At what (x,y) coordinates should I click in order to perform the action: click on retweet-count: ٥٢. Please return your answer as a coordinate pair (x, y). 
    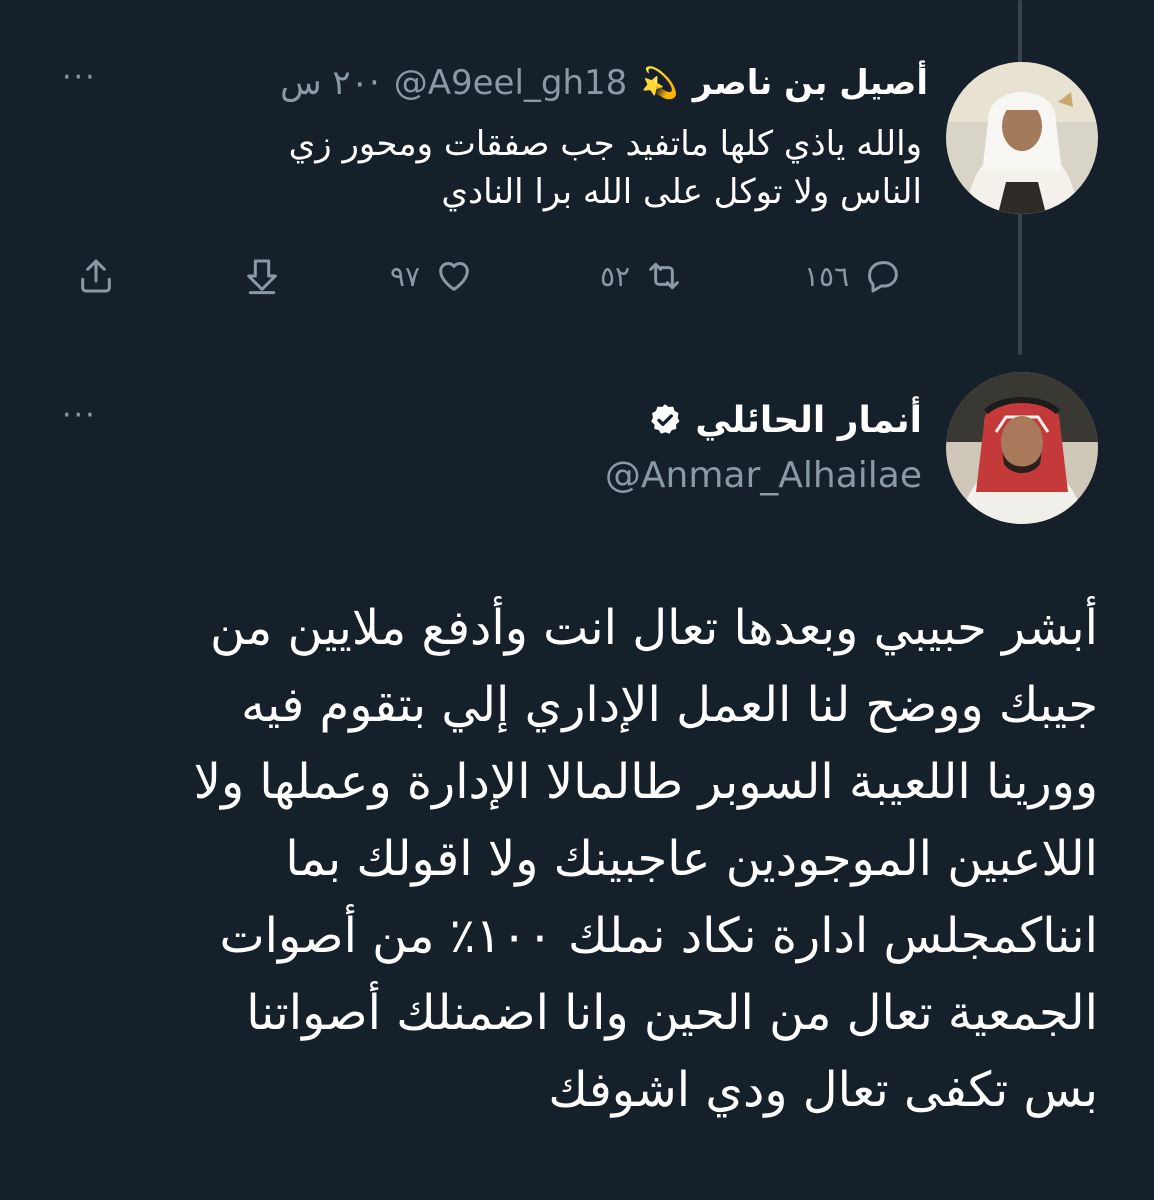
    Looking at the image, I should click on (615, 276).